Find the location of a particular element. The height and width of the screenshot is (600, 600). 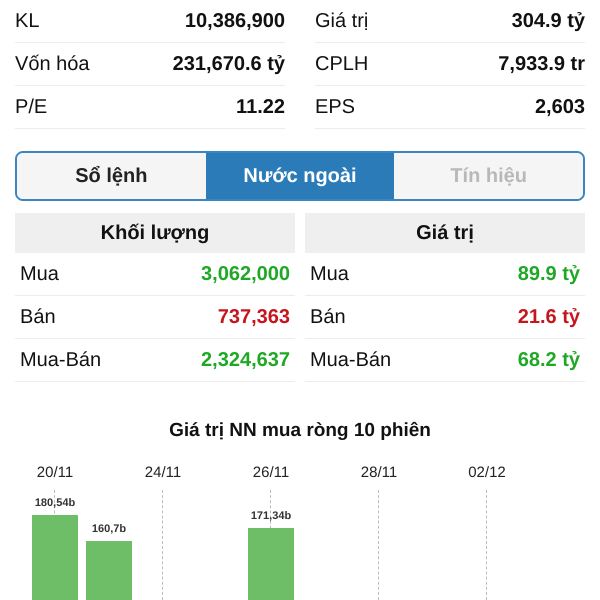

stat-label: Giá trị is located at coordinates (341, 21).